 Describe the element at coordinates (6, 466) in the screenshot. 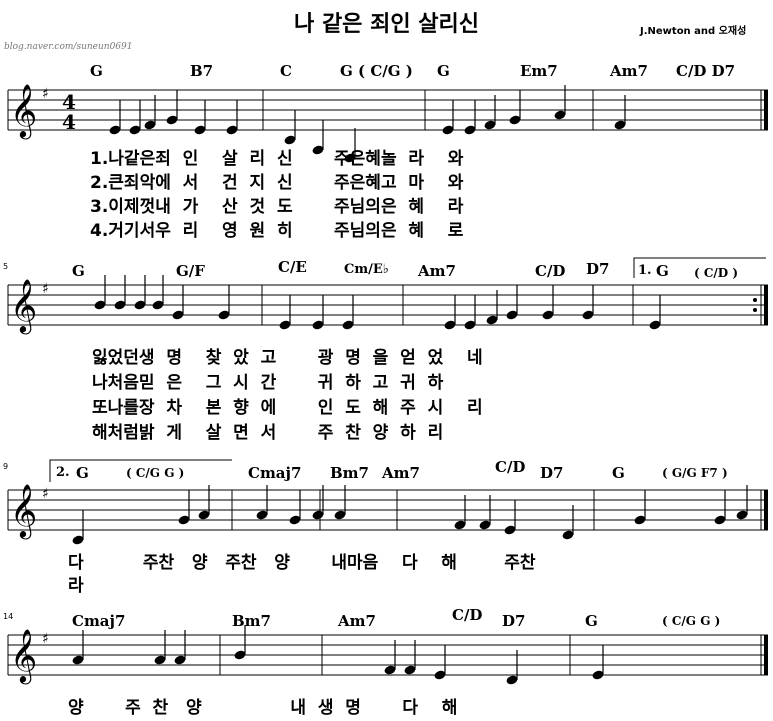

I see `measure-number-9: 9` at that location.